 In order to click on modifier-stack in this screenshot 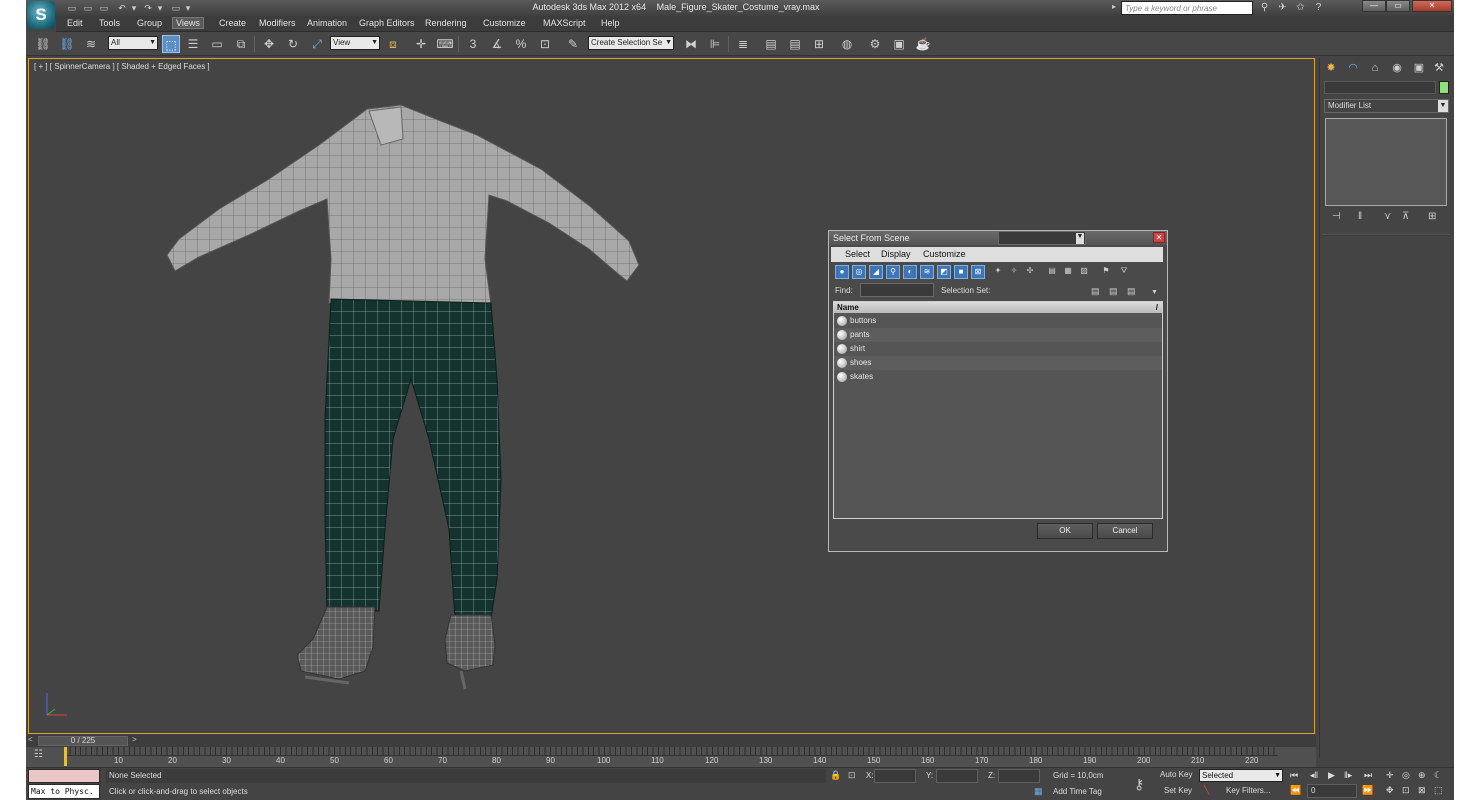, I will do `click(1386, 162)`.